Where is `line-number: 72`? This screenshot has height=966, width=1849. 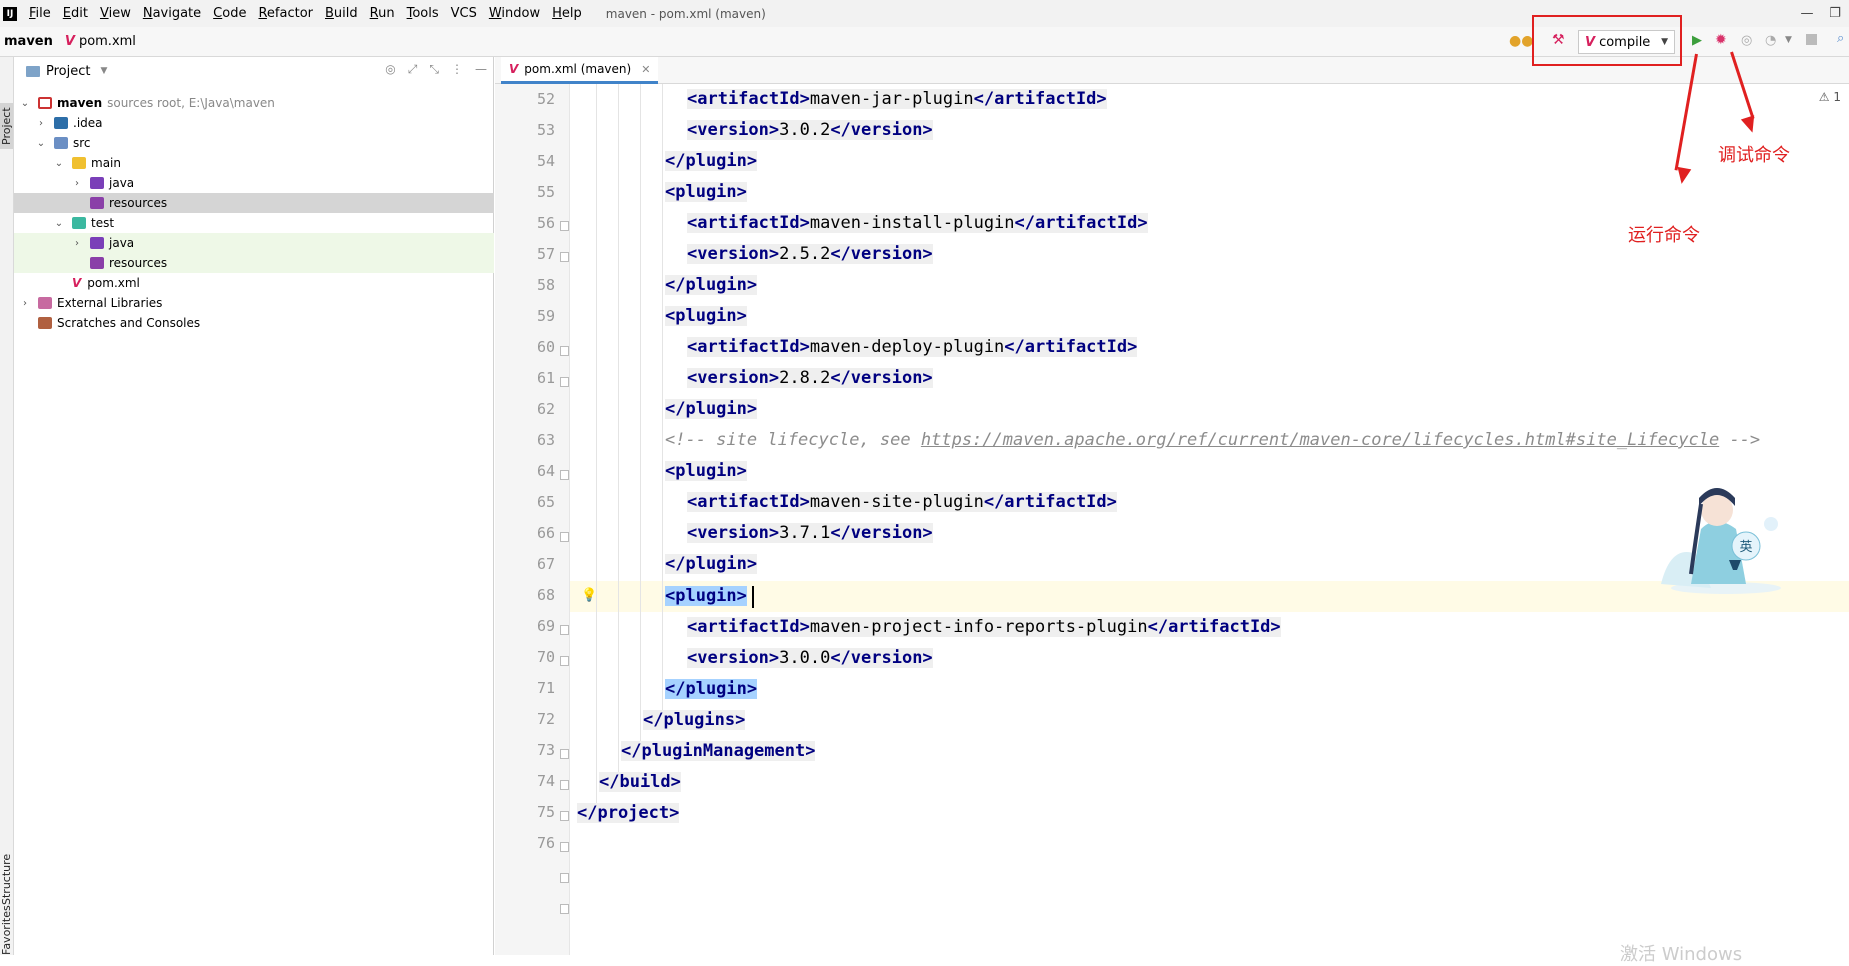
line-number: 72 is located at coordinates (545, 719).